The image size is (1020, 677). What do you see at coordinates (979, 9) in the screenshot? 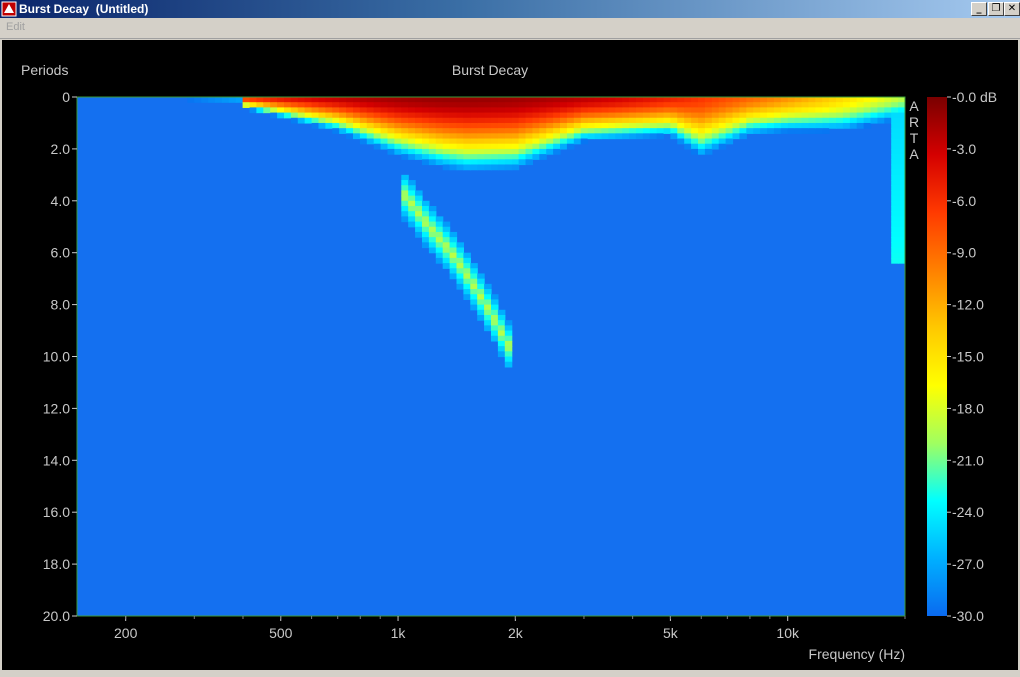
I see `minimize-button: _` at bounding box center [979, 9].